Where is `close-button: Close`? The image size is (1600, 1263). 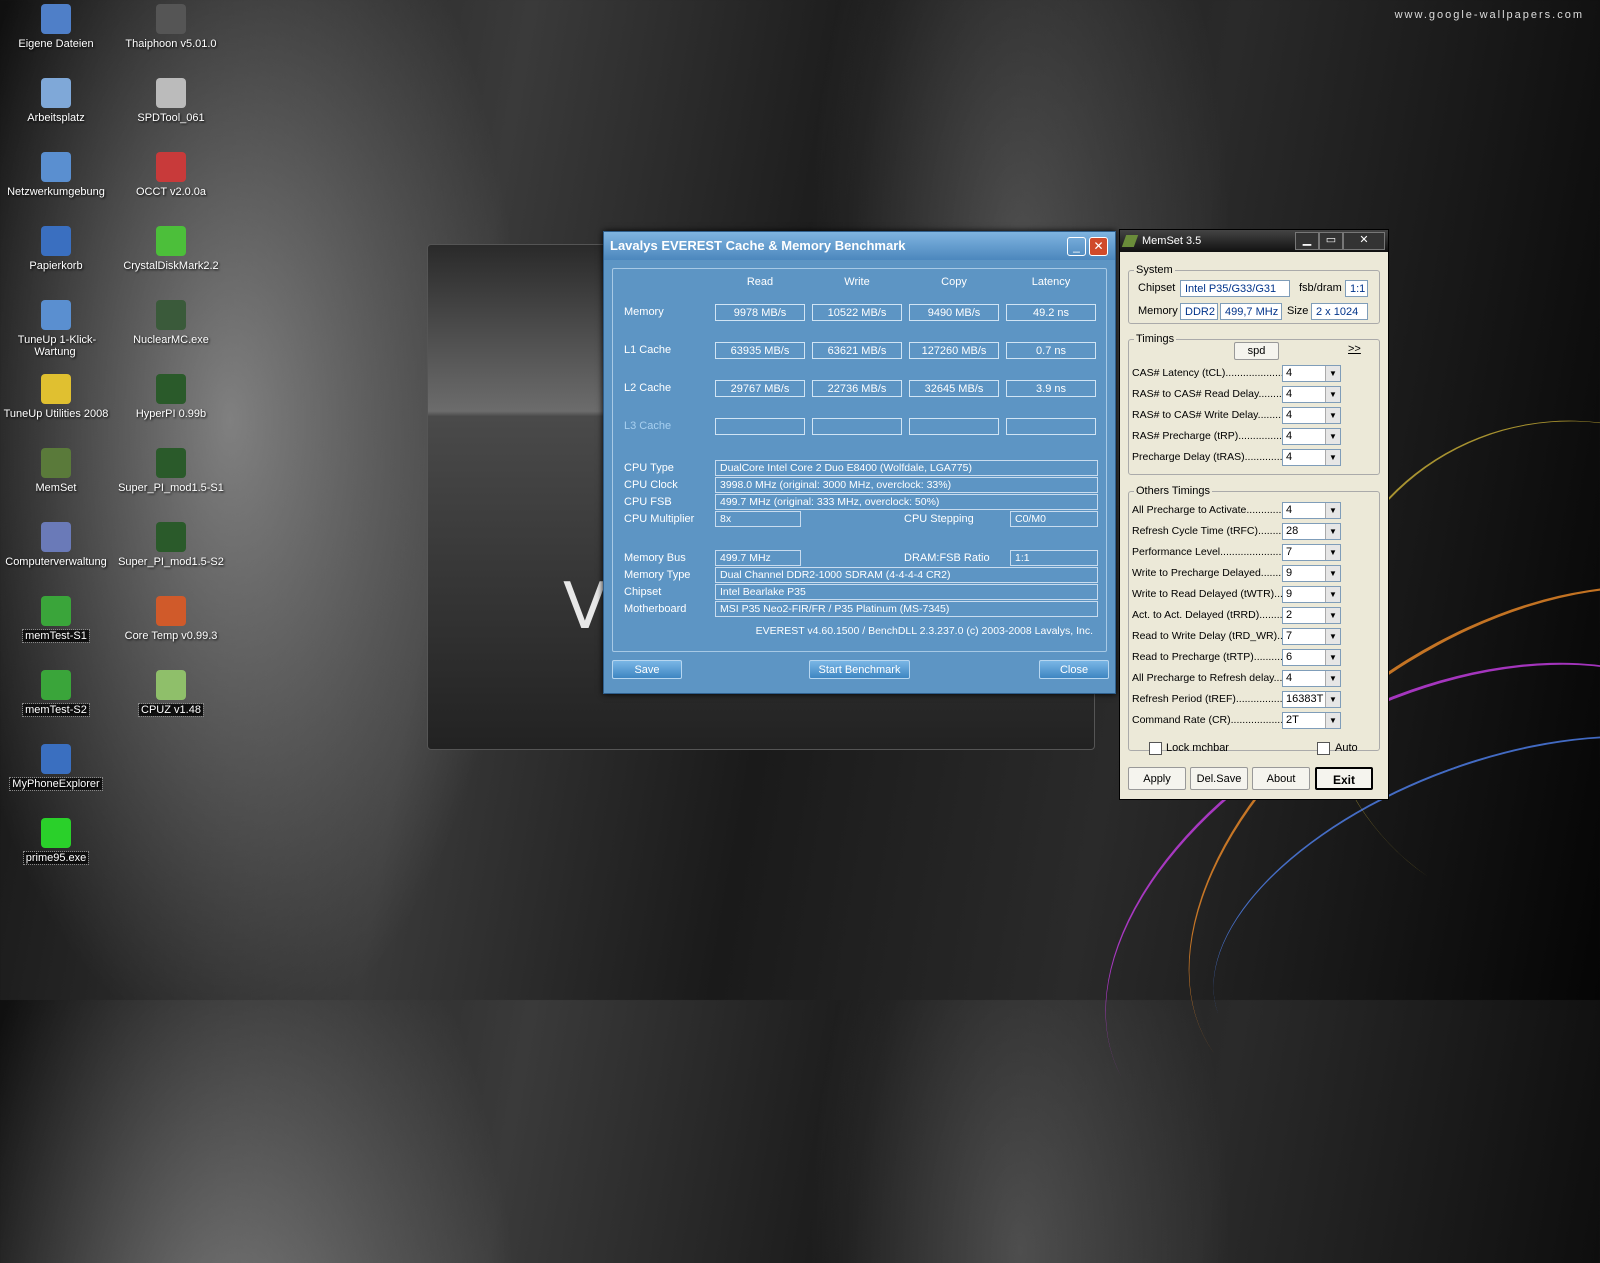 close-button: Close is located at coordinates (1074, 669).